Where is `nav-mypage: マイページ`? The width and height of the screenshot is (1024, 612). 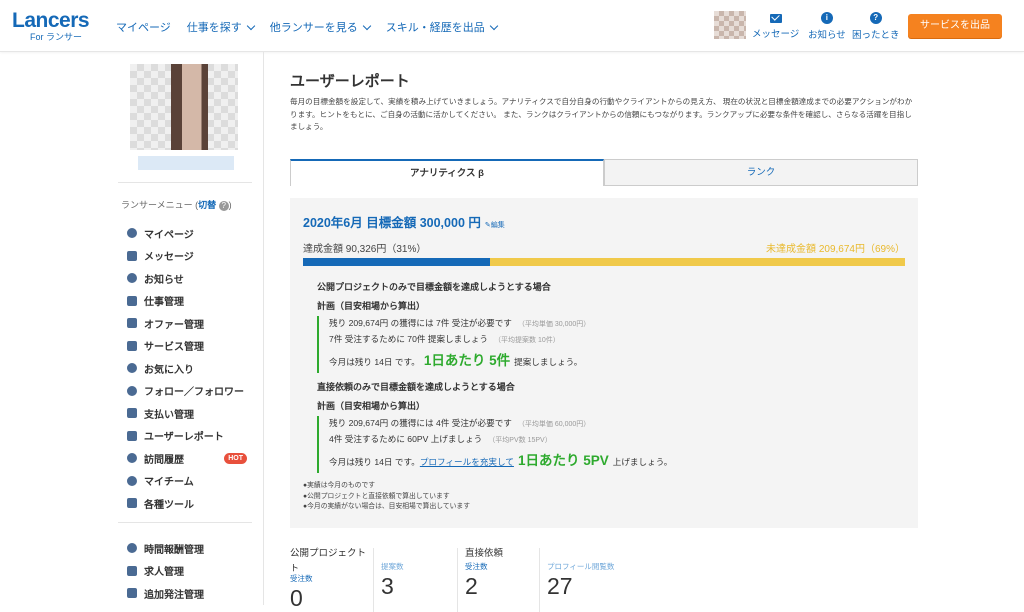 nav-mypage: マイページ is located at coordinates (143, 27).